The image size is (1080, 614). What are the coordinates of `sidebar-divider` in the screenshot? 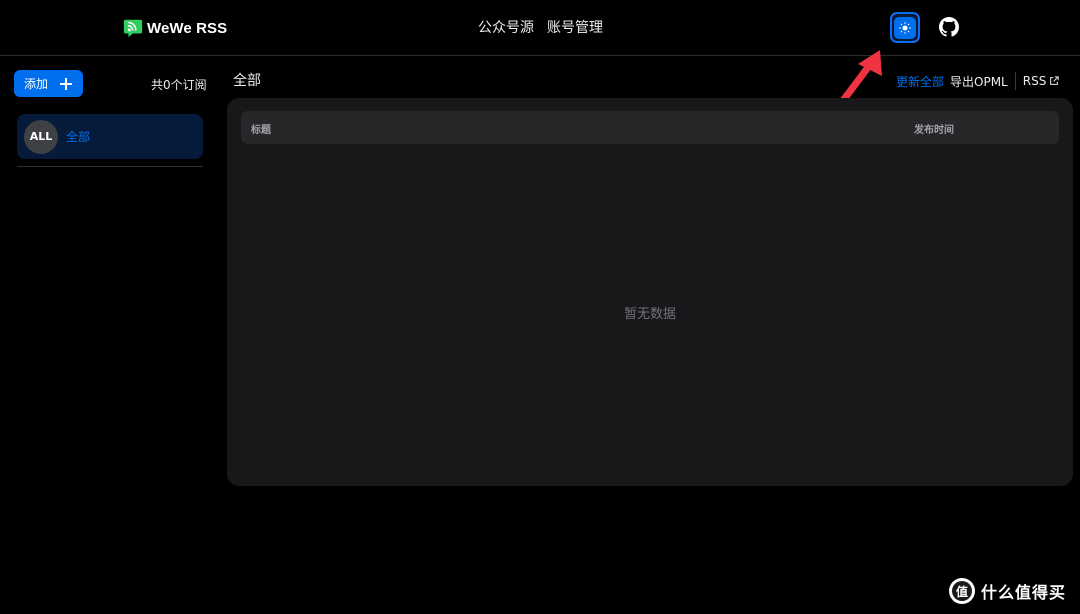 It's located at (110, 166).